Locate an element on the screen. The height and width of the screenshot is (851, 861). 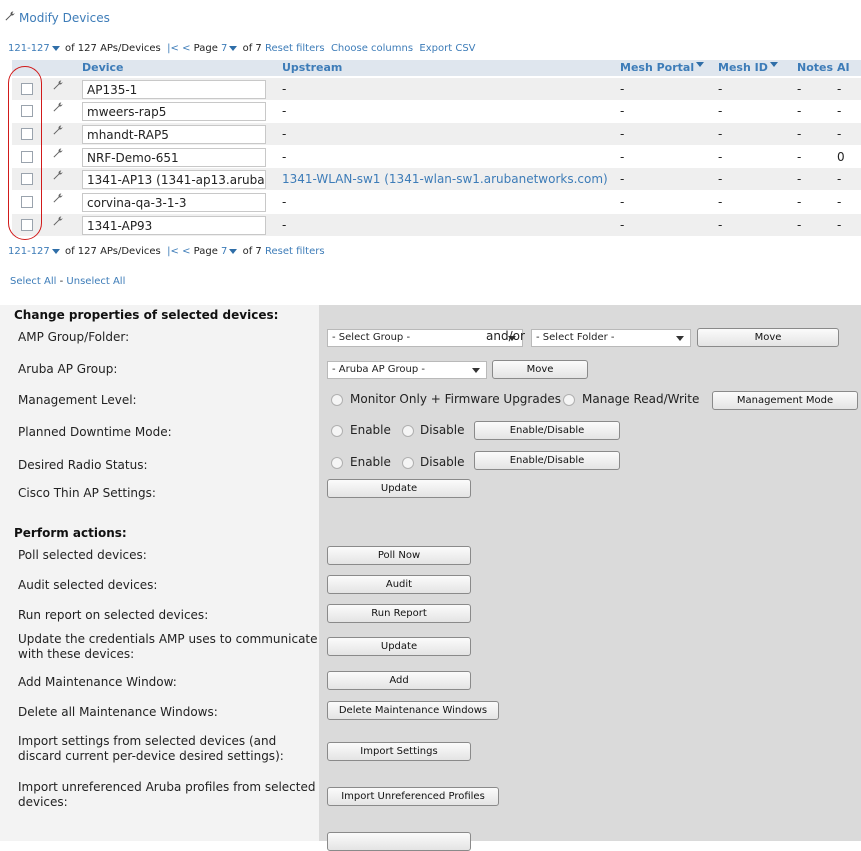
cisco-thin-ap-label: Cisco Thin AP Settings: is located at coordinates (87, 493).